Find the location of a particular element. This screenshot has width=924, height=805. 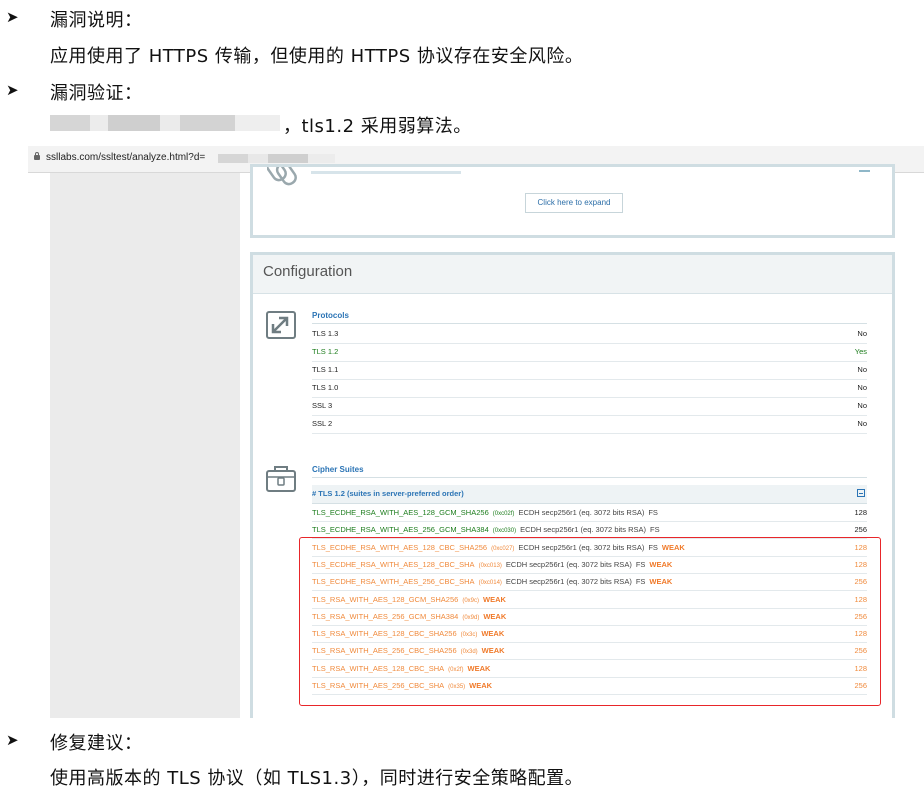

protocol-support: Yes is located at coordinates (860, 351).